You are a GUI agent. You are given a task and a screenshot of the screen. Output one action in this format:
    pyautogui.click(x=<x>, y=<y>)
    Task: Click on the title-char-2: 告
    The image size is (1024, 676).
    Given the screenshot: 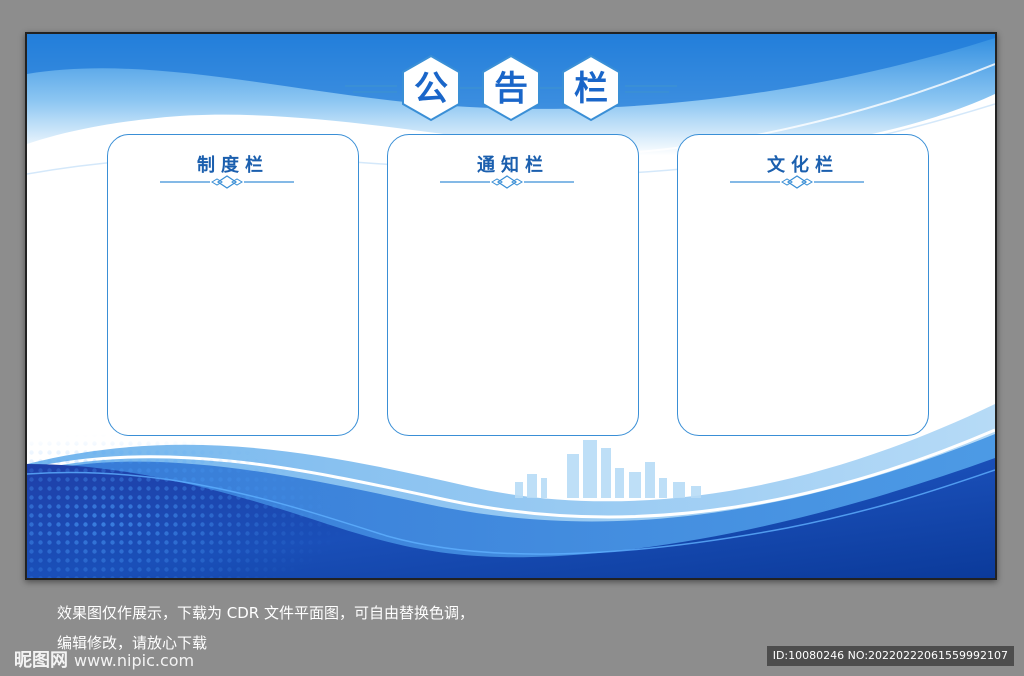 What is the action you would take?
    pyautogui.click(x=511, y=89)
    